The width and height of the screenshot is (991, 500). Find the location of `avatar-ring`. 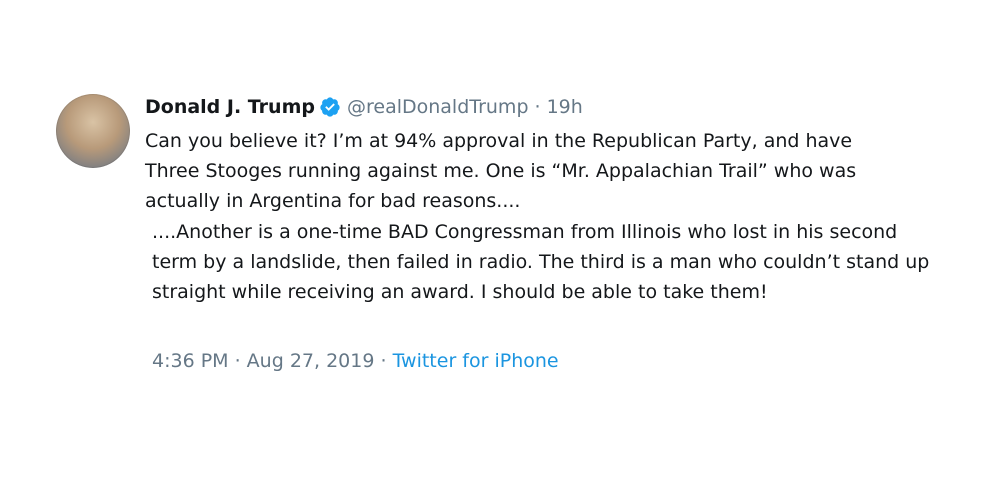

avatar-ring is located at coordinates (93, 131).